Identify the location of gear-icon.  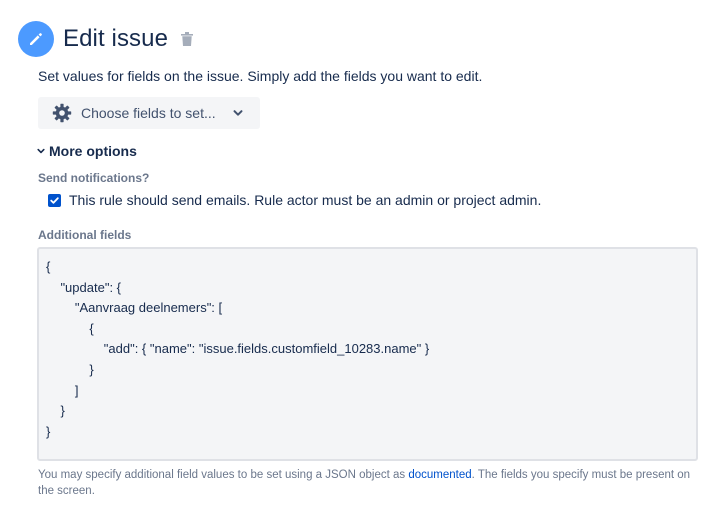
(62, 113).